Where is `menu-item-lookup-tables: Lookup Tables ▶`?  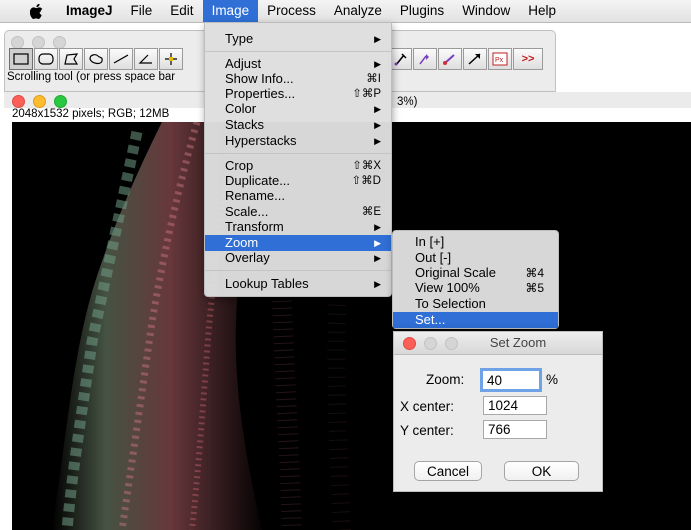
menu-item-lookup-tables: Lookup Tables ▶ is located at coordinates (298, 284).